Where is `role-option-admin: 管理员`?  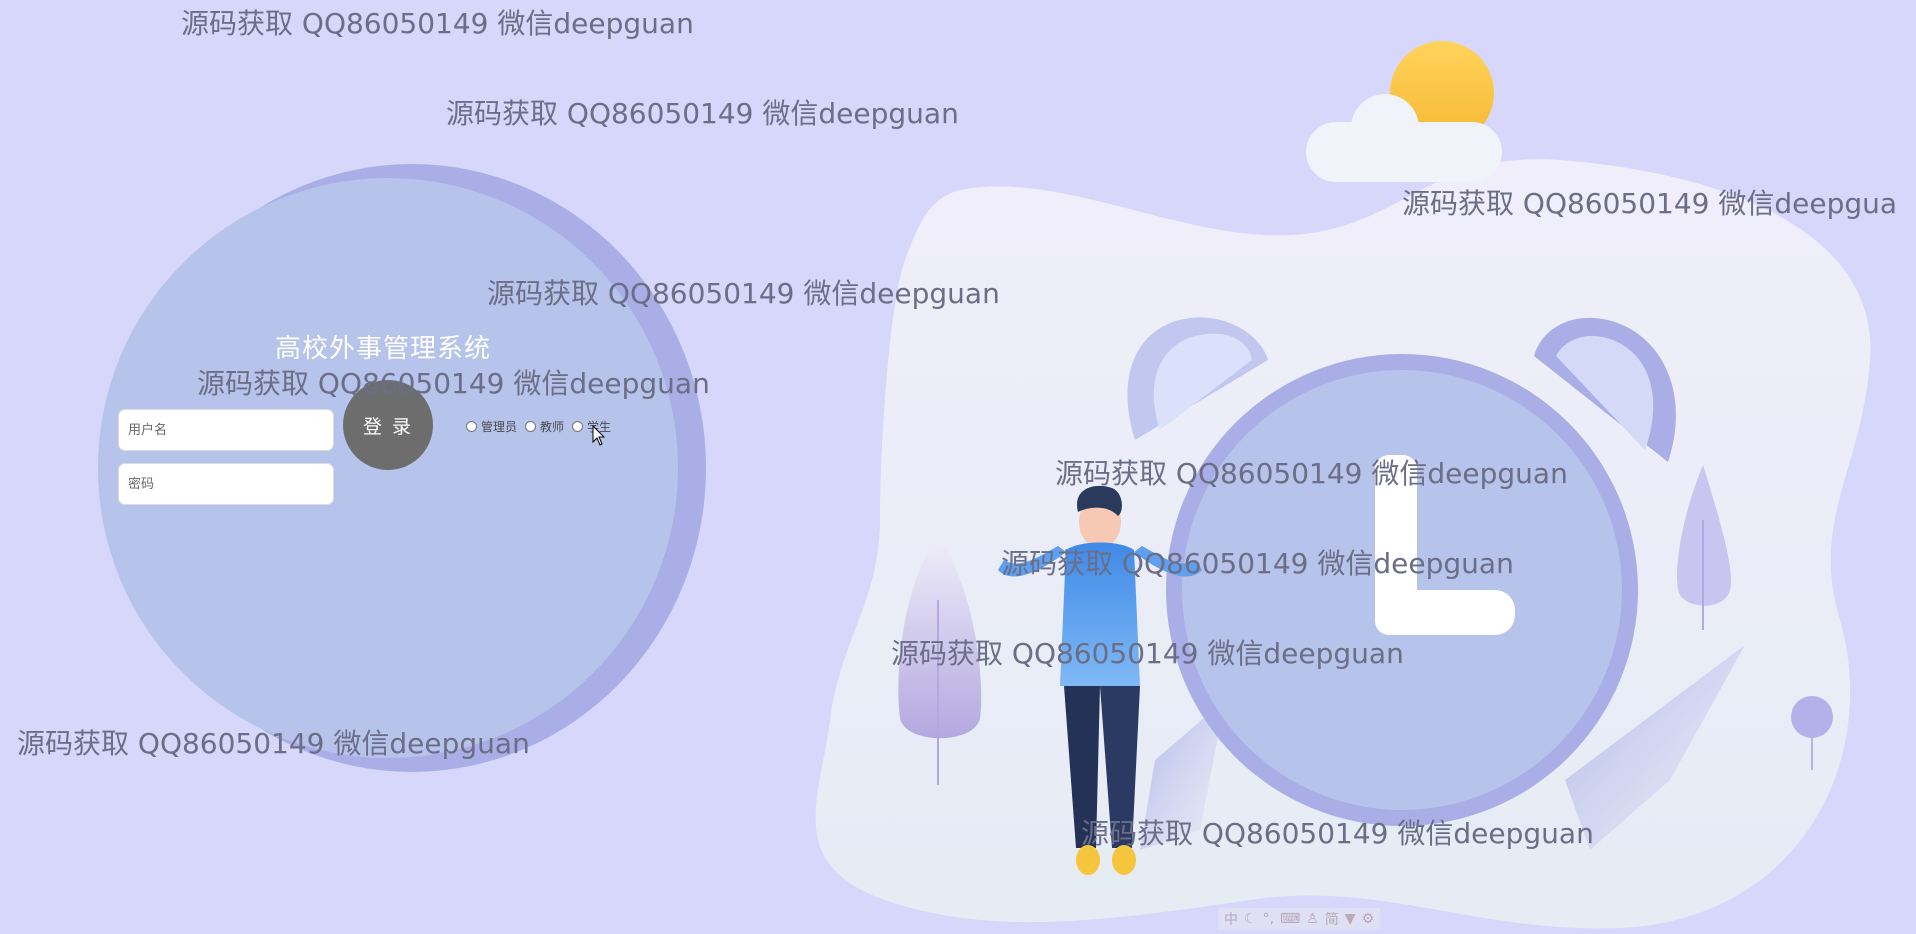 role-option-admin: 管理员 is located at coordinates (491, 426).